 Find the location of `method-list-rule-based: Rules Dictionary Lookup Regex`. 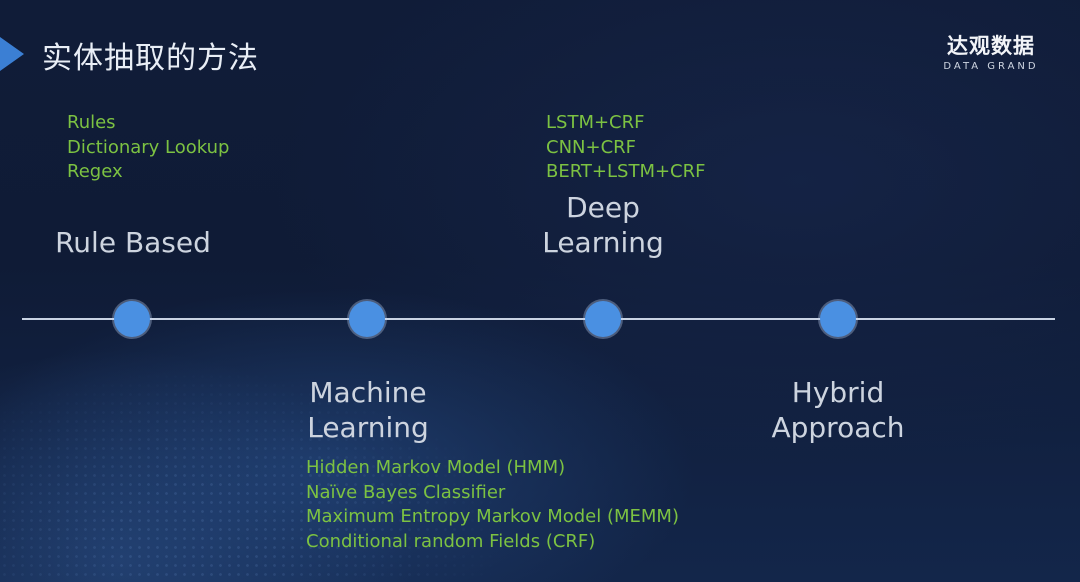

method-list-rule-based: Rules Dictionary Lookup Regex is located at coordinates (148, 148).